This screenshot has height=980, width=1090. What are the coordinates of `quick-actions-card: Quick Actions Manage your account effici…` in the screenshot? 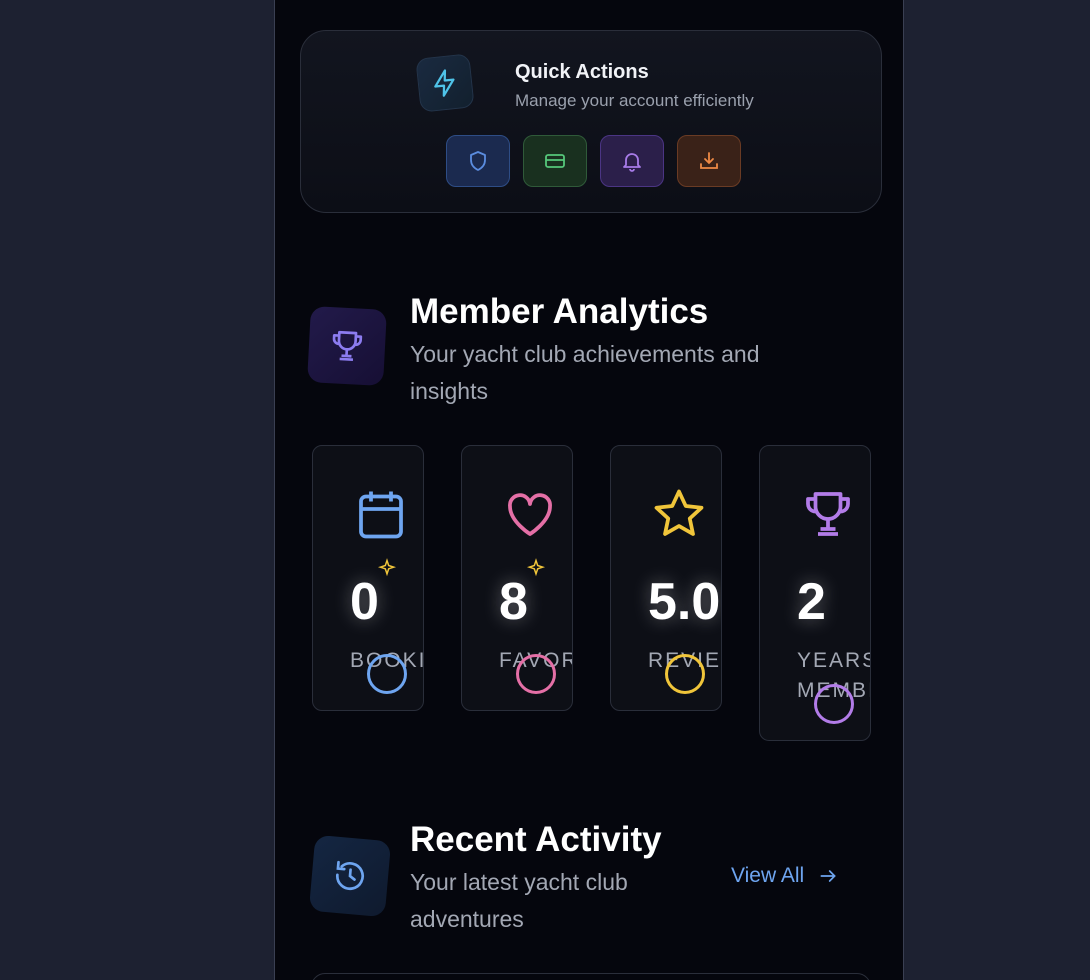 It's located at (591, 121).